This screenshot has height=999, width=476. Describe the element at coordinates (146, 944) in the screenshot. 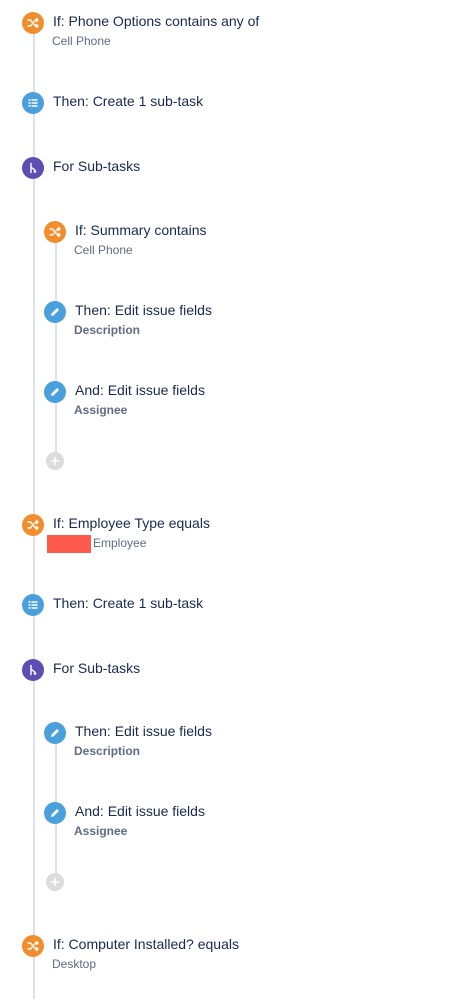

I see `component-title: If: Computer Installed? equals` at that location.